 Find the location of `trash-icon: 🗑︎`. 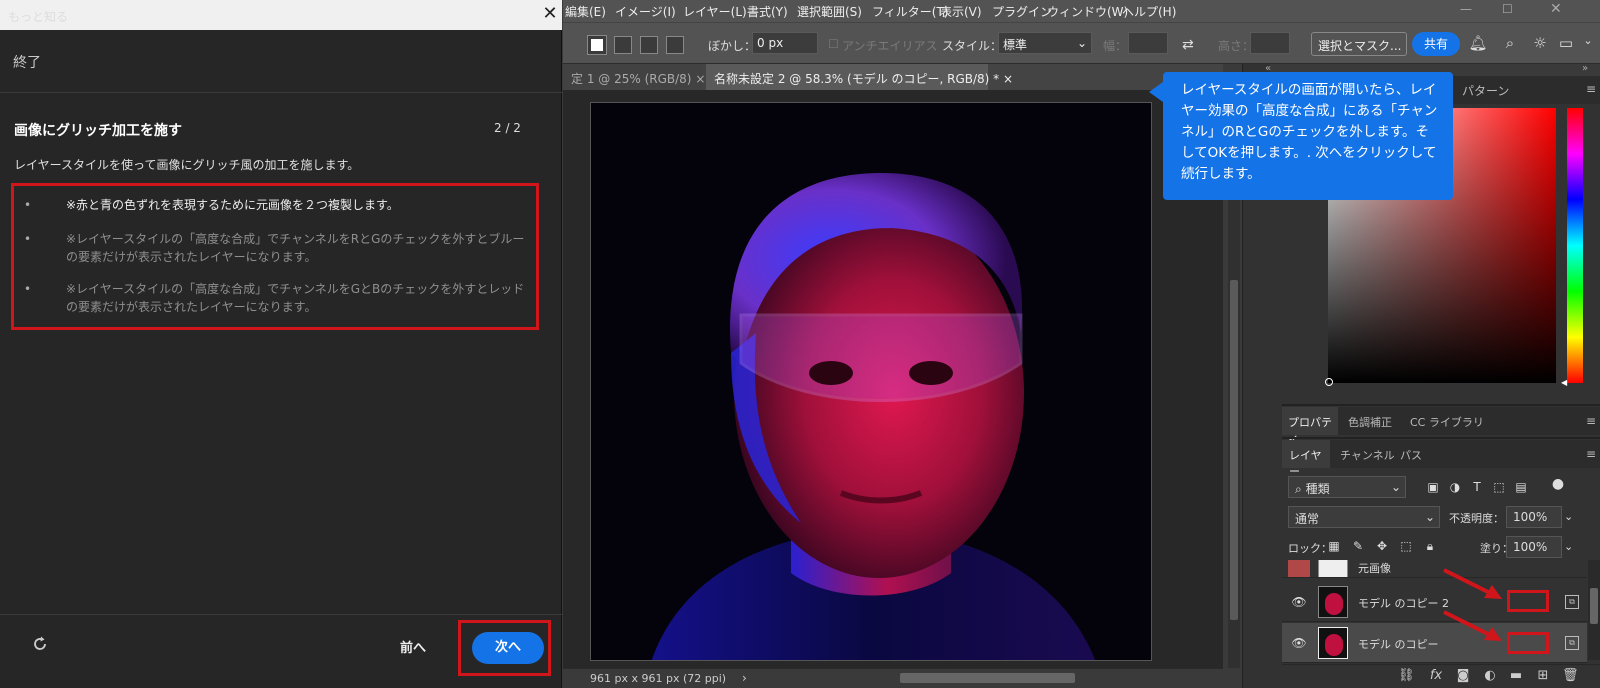

trash-icon: 🗑︎ is located at coordinates (1570, 676).